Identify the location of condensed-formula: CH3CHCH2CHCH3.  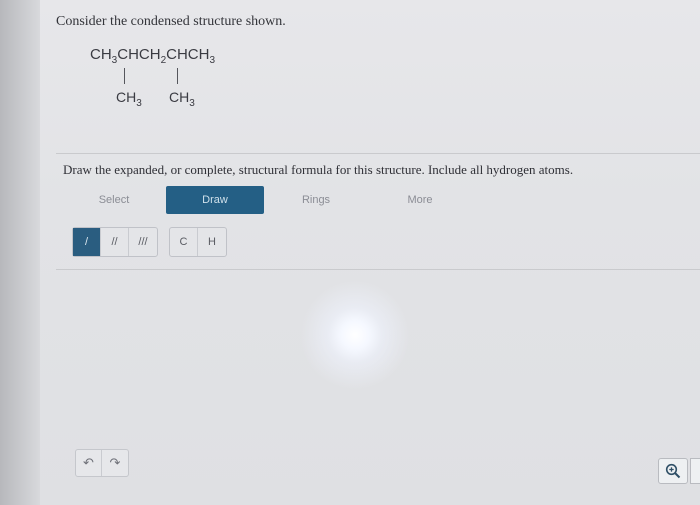
(153, 56).